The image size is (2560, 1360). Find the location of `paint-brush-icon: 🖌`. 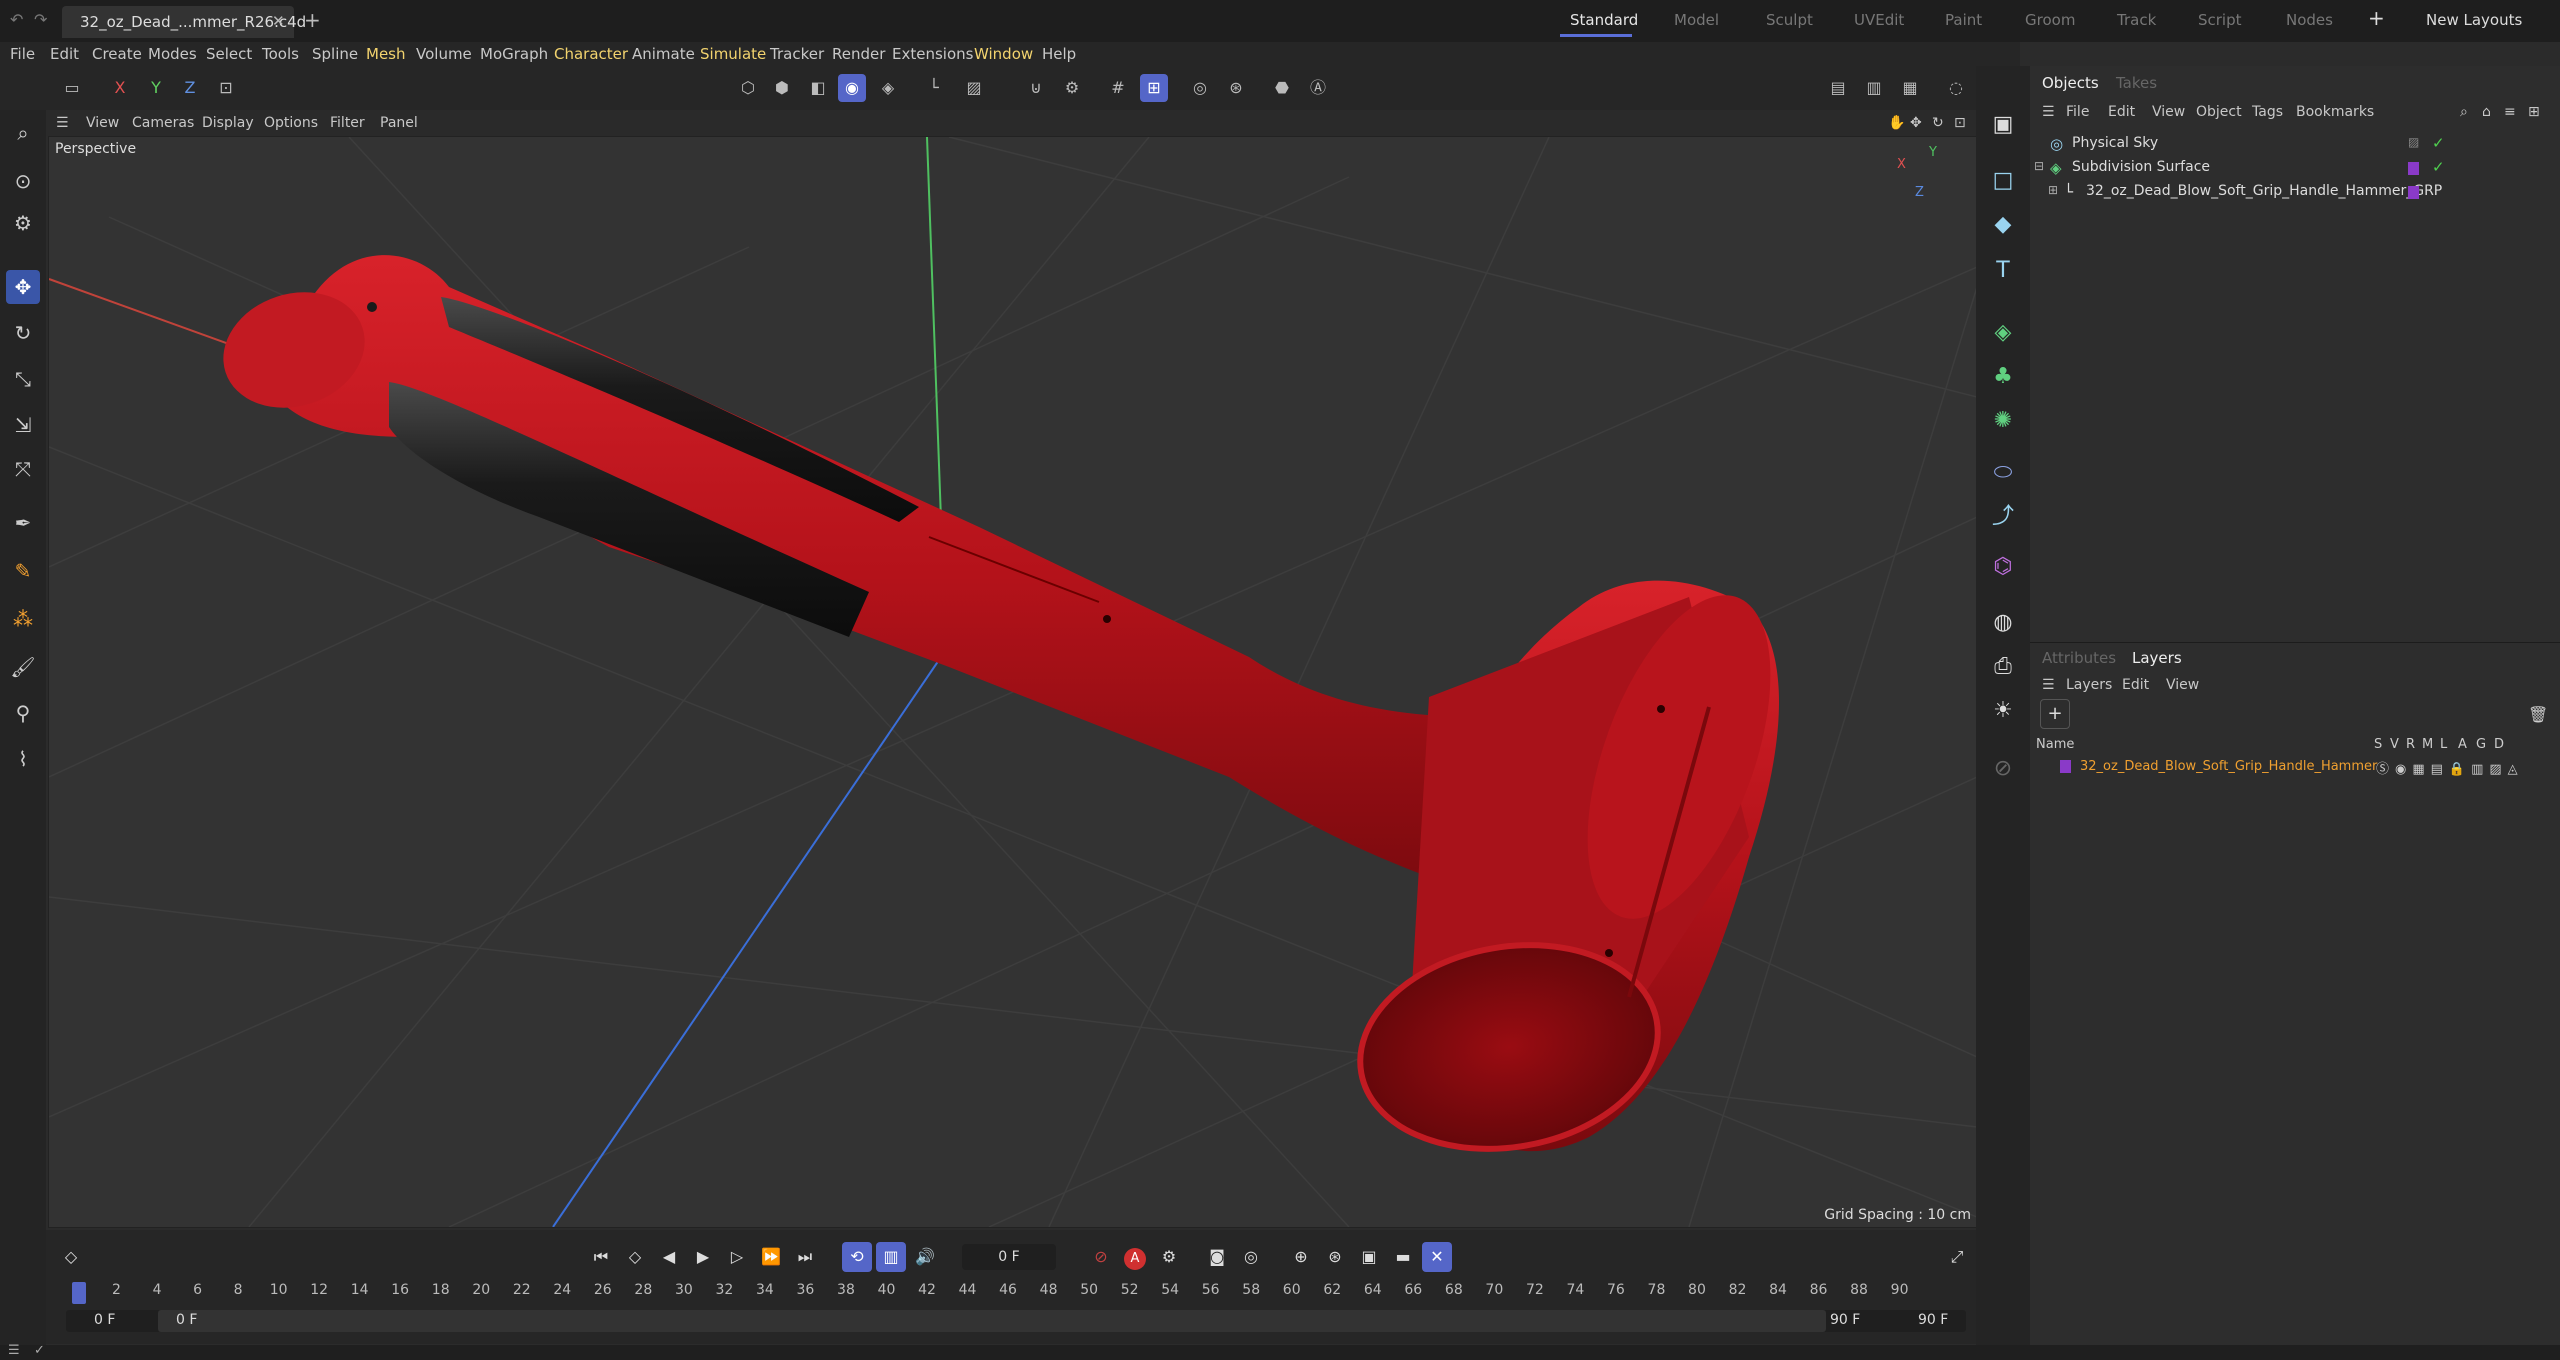

paint-brush-icon: 🖌 is located at coordinates (23, 667).